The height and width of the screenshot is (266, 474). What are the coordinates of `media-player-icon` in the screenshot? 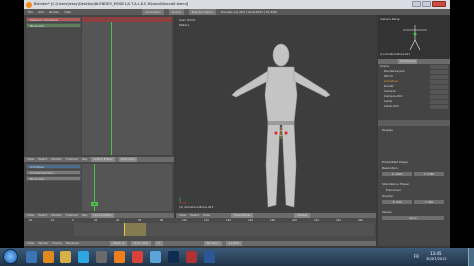 It's located at (48, 257).